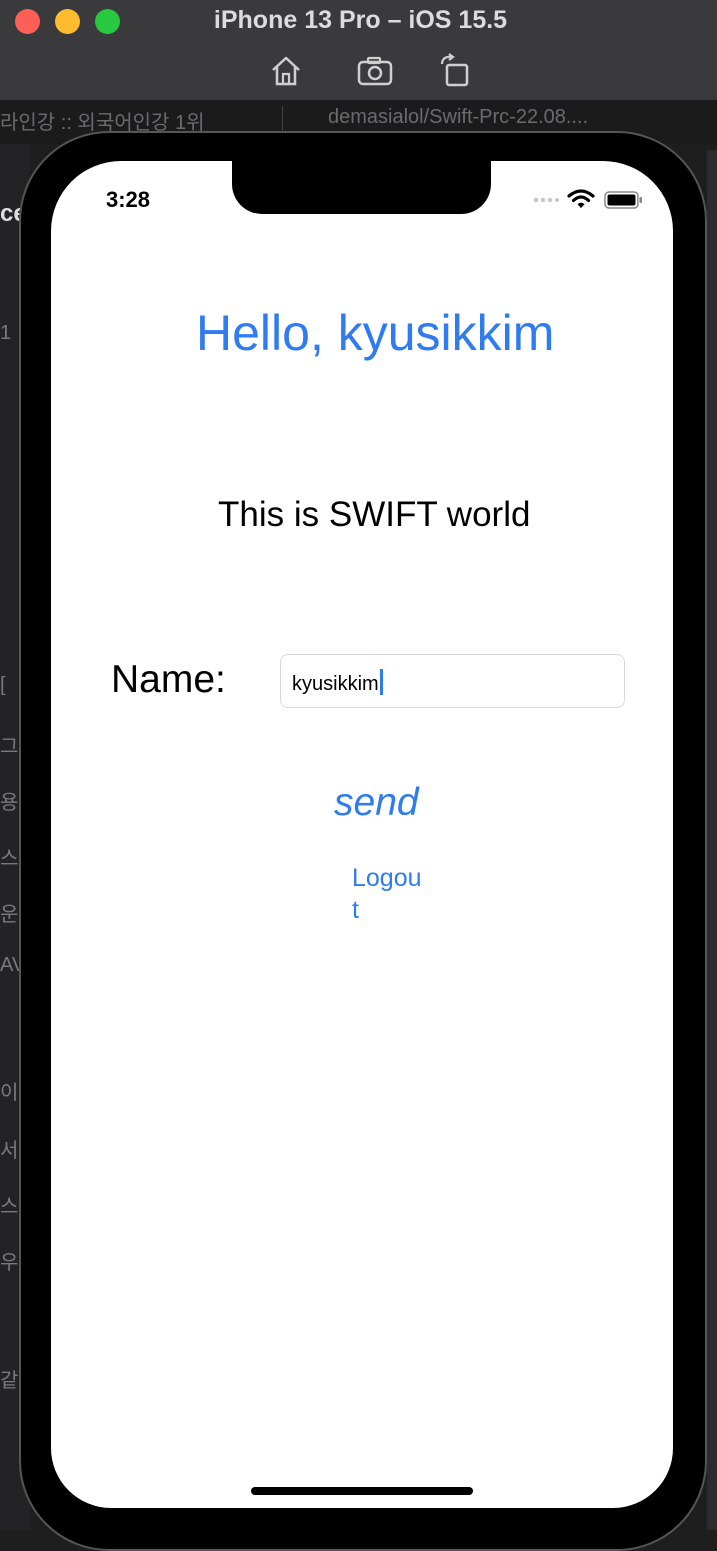 The image size is (717, 1551). Describe the element at coordinates (9, 915) in the screenshot. I see `background-letter: 운` at that location.